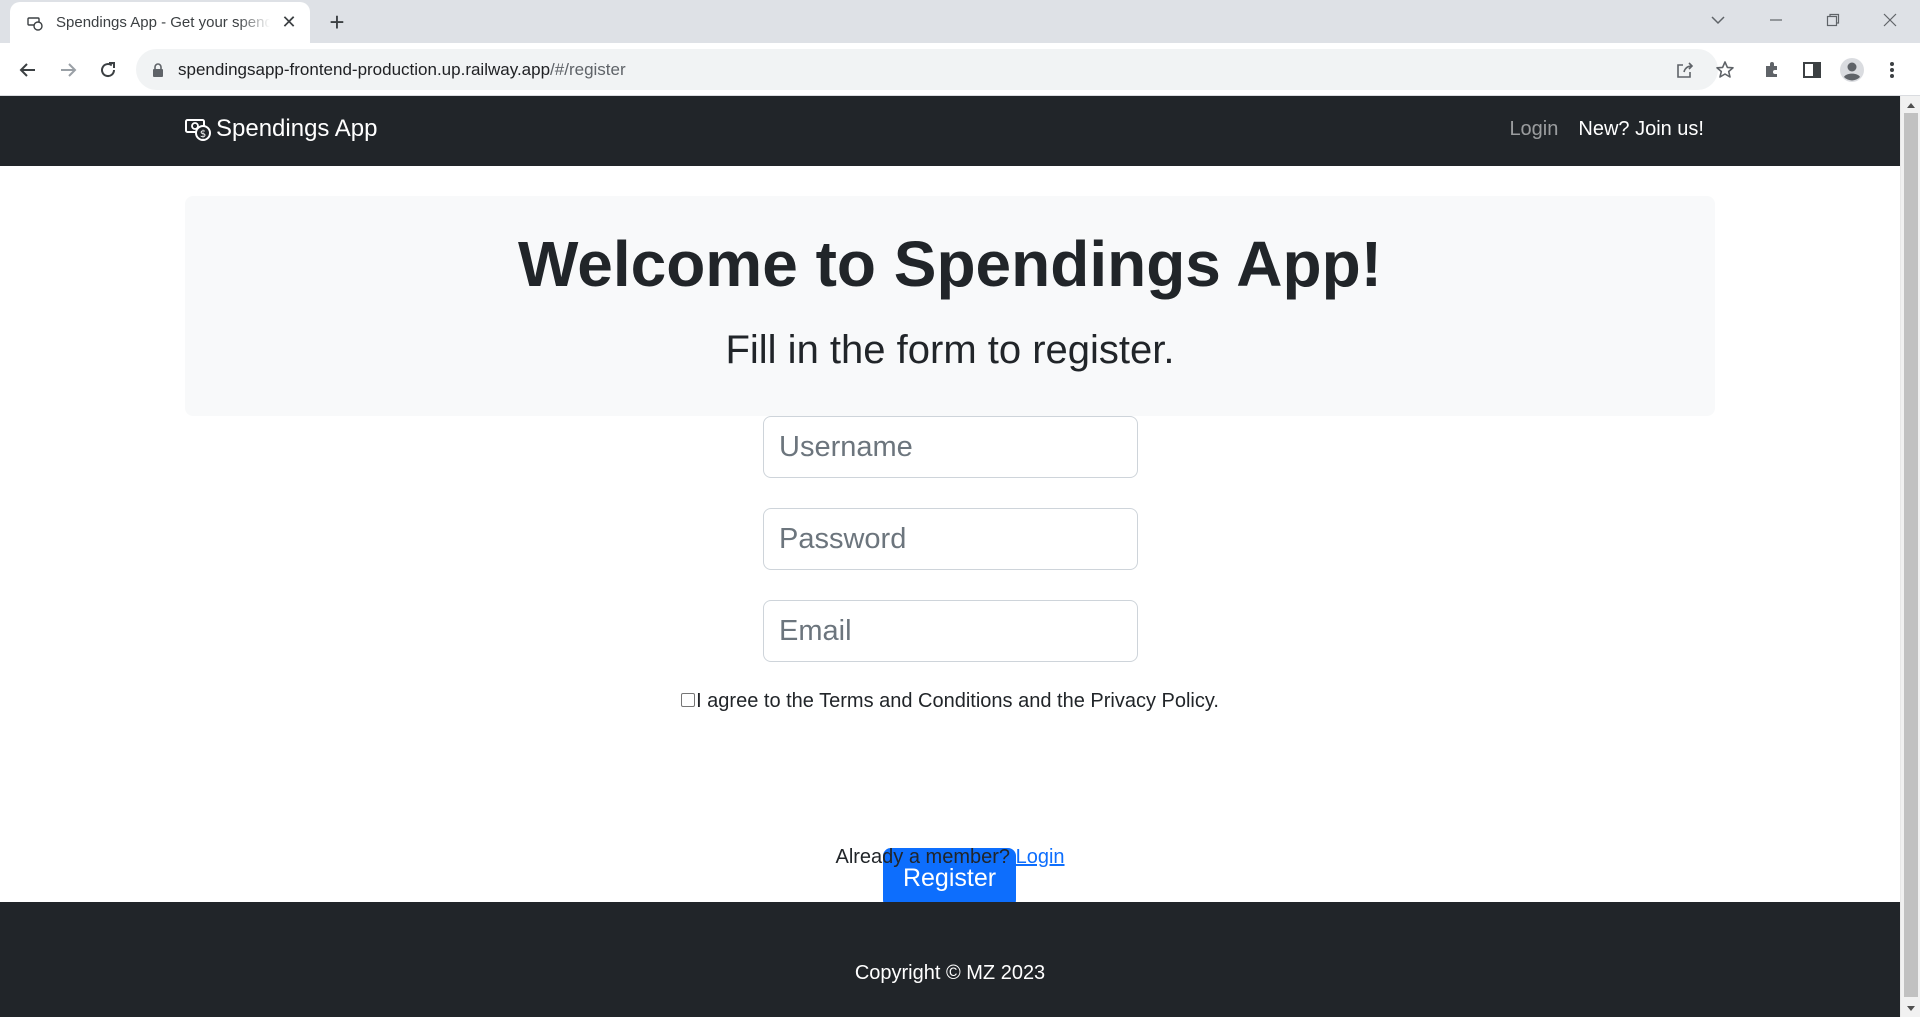 This screenshot has height=1017, width=1920. What do you see at coordinates (1852, 70) in the screenshot?
I see `profile-icon` at bounding box center [1852, 70].